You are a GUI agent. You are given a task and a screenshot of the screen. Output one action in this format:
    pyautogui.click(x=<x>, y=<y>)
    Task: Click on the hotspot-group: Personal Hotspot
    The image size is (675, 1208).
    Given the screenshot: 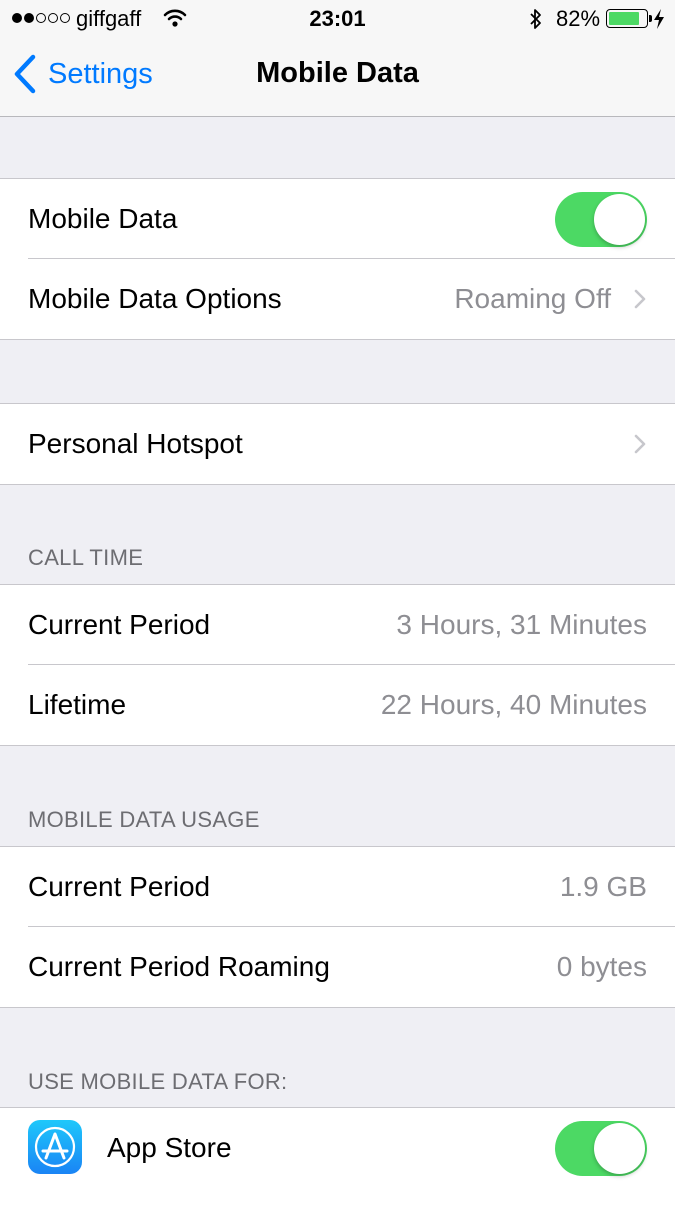 What is the action you would take?
    pyautogui.click(x=337, y=444)
    